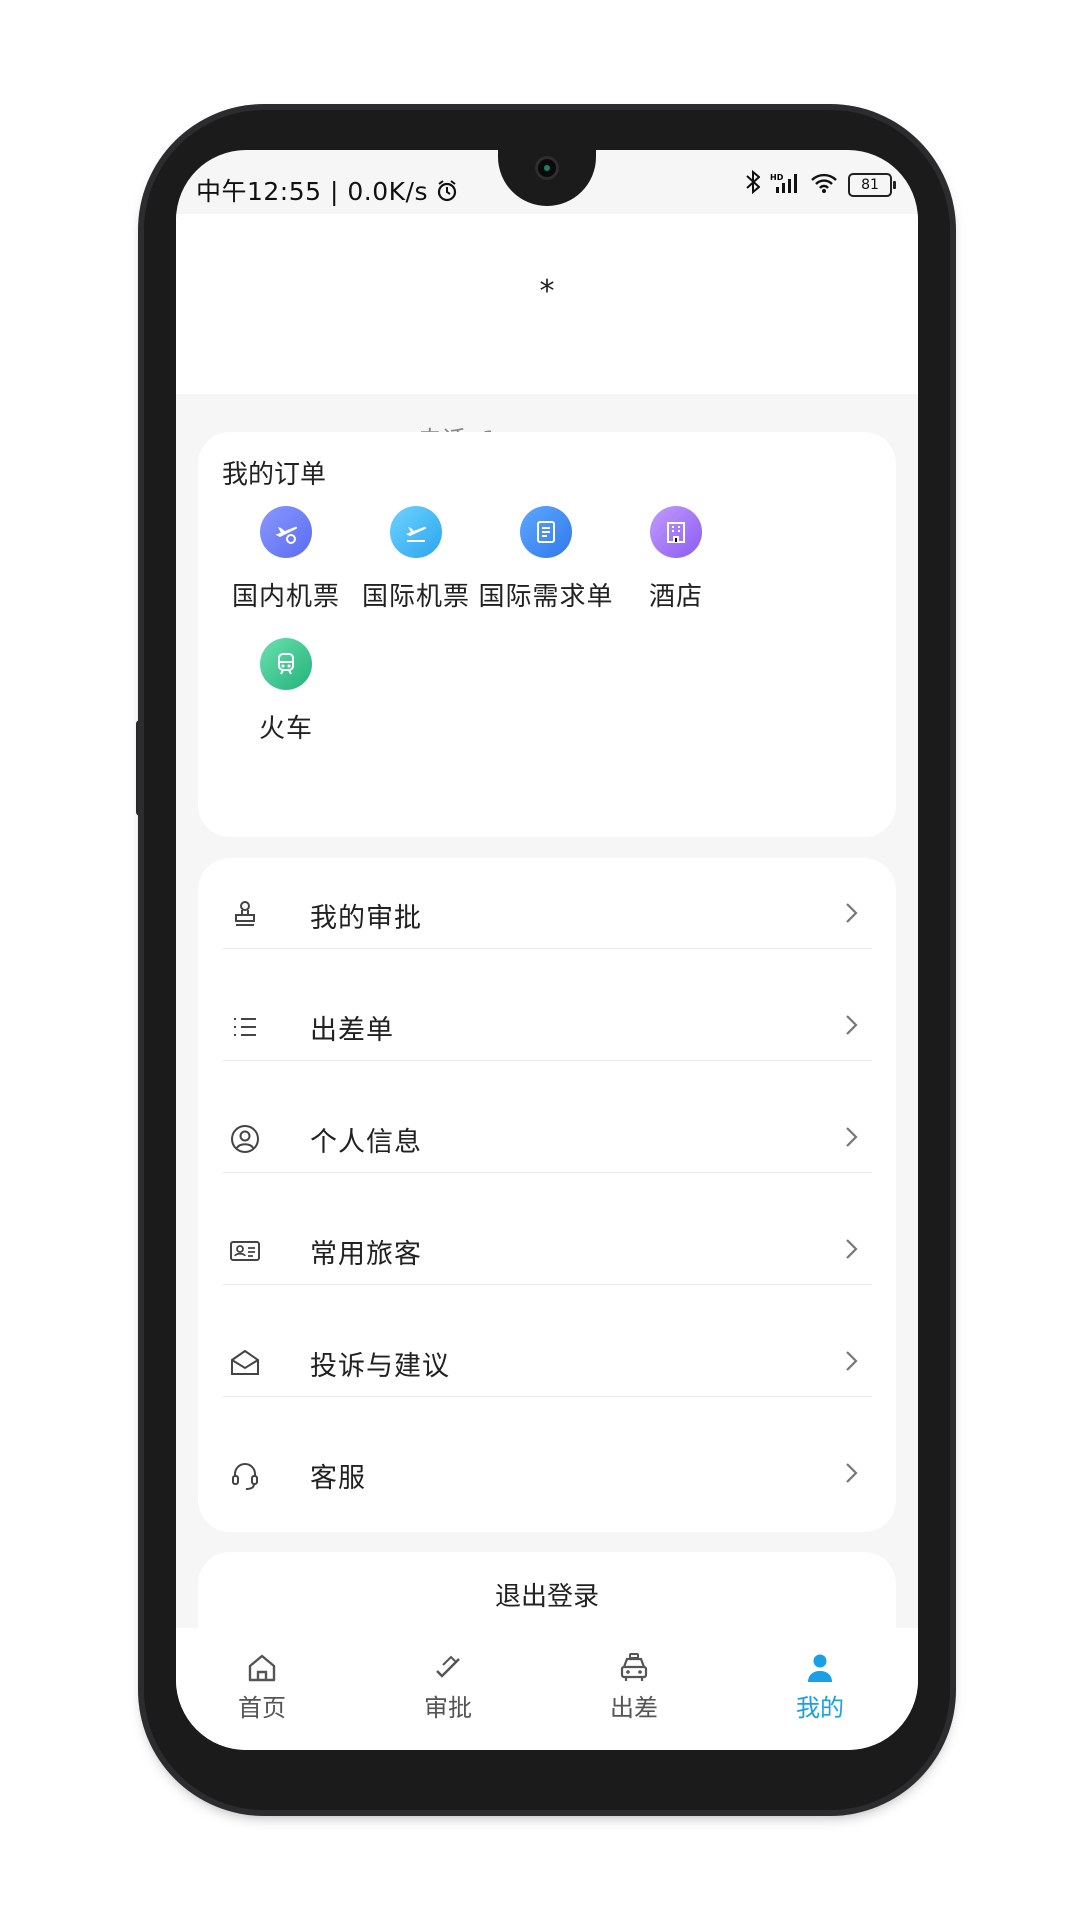  What do you see at coordinates (547, 291) in the screenshot?
I see `profile-name: *` at bounding box center [547, 291].